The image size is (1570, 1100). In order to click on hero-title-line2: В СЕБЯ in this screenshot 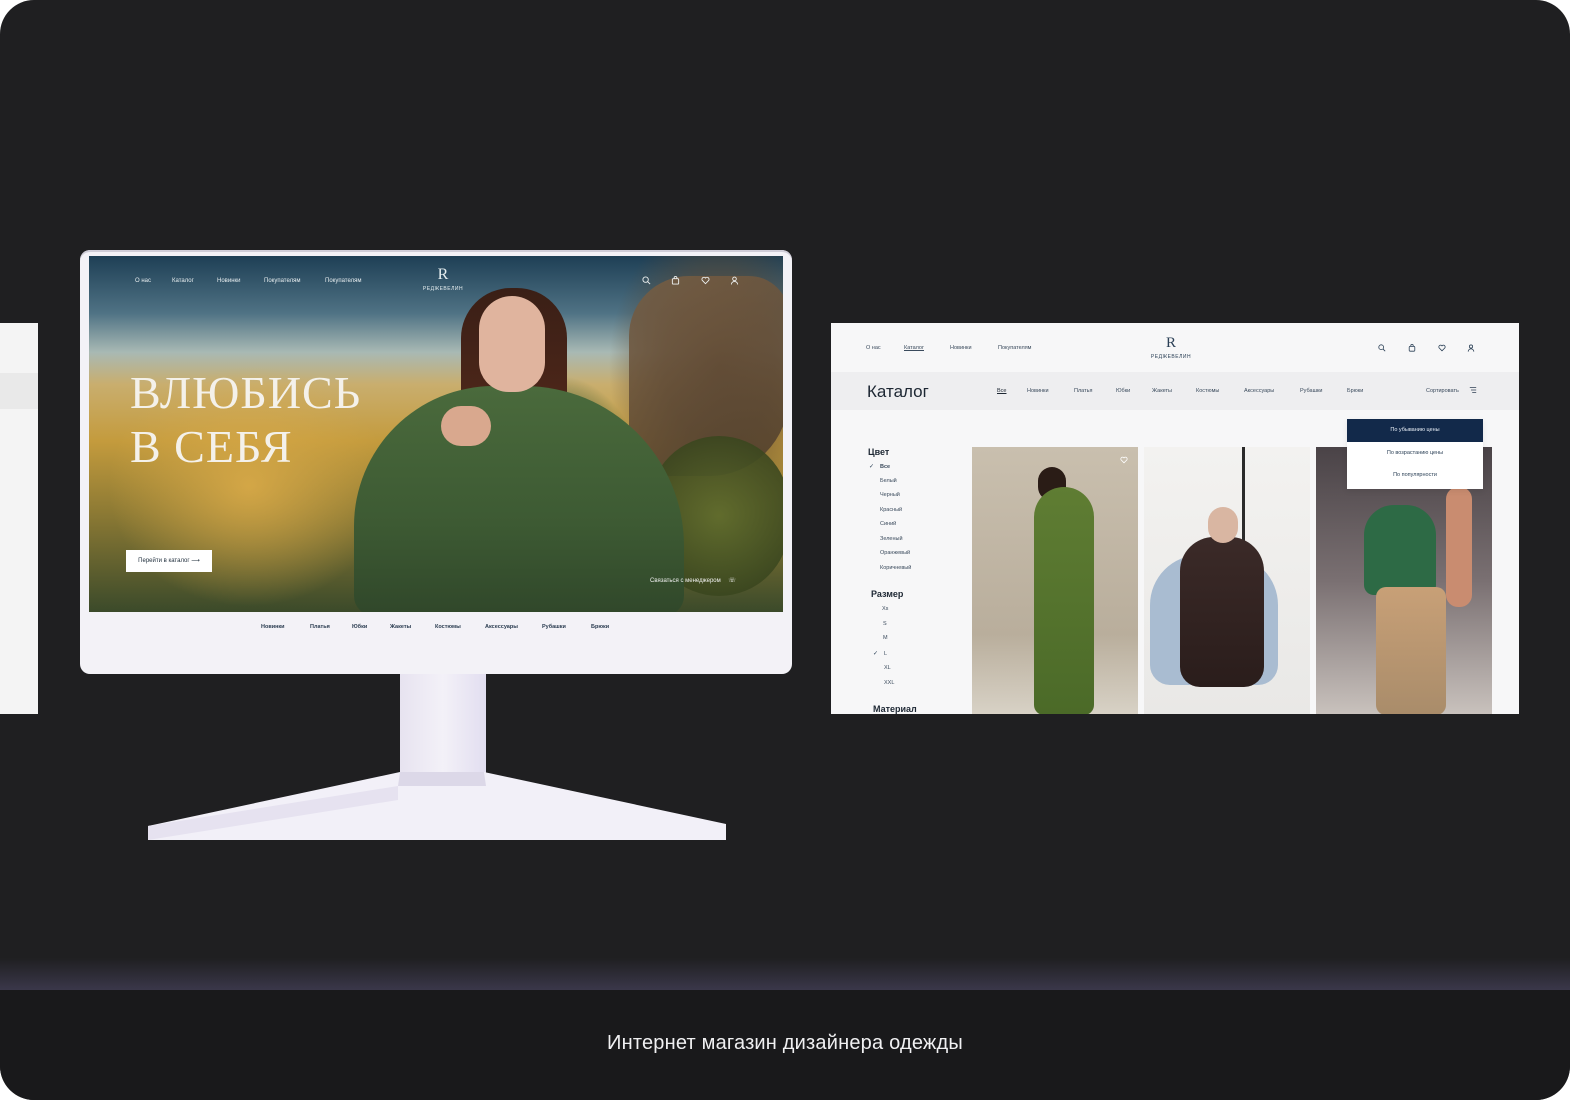, I will do `click(211, 446)`.